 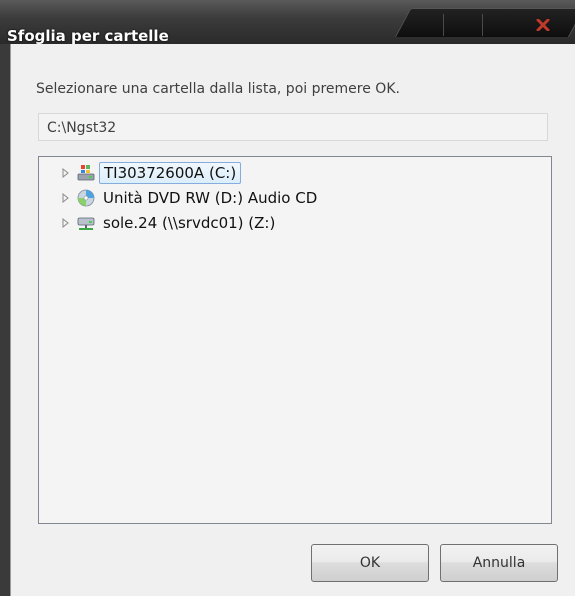 What do you see at coordinates (210, 198) in the screenshot?
I see `tree-item-label: Unità DVD RW (D:) Audio CD` at bounding box center [210, 198].